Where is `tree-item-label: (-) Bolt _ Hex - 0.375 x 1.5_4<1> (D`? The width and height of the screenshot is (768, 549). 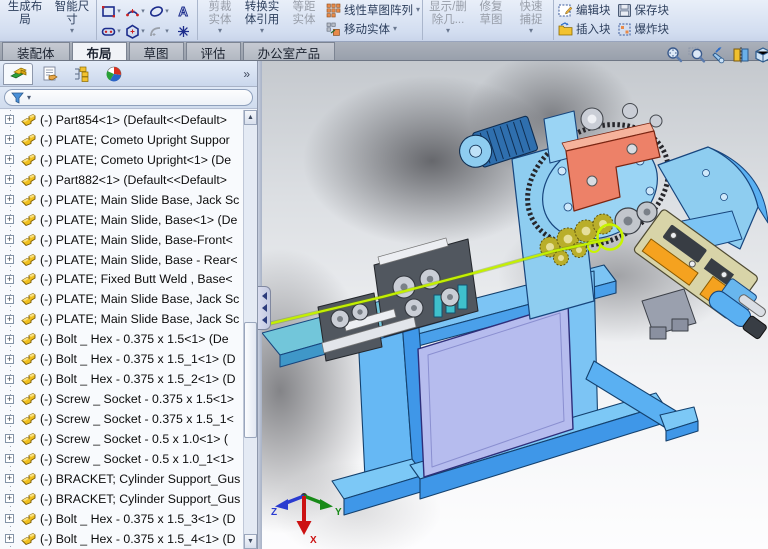 tree-item-label: (-) Bolt _ Hex - 0.375 x 1.5_4<1> (D is located at coordinates (138, 538).